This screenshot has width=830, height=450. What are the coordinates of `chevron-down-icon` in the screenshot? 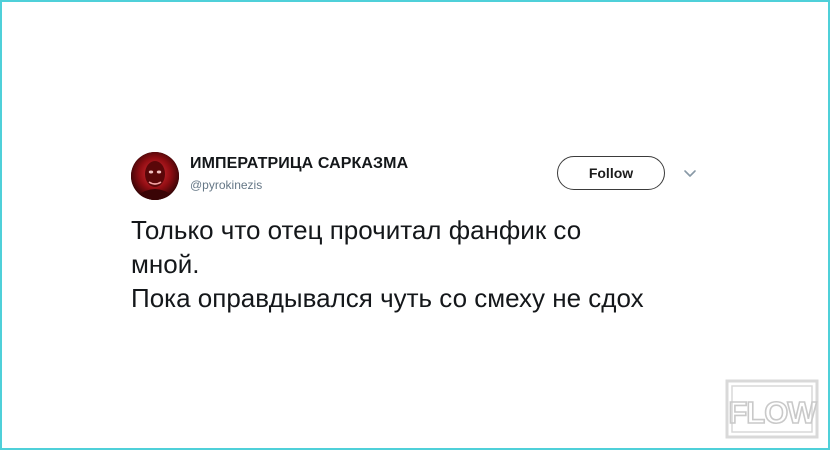 It's located at (690, 173).